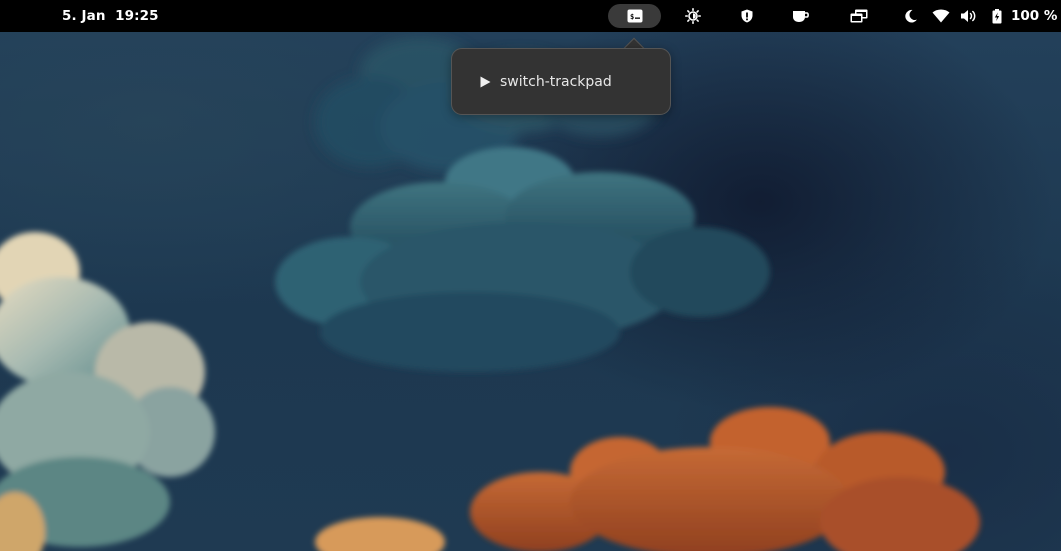 The height and width of the screenshot is (551, 1061). I want to click on windows-icon, so click(859, 16).